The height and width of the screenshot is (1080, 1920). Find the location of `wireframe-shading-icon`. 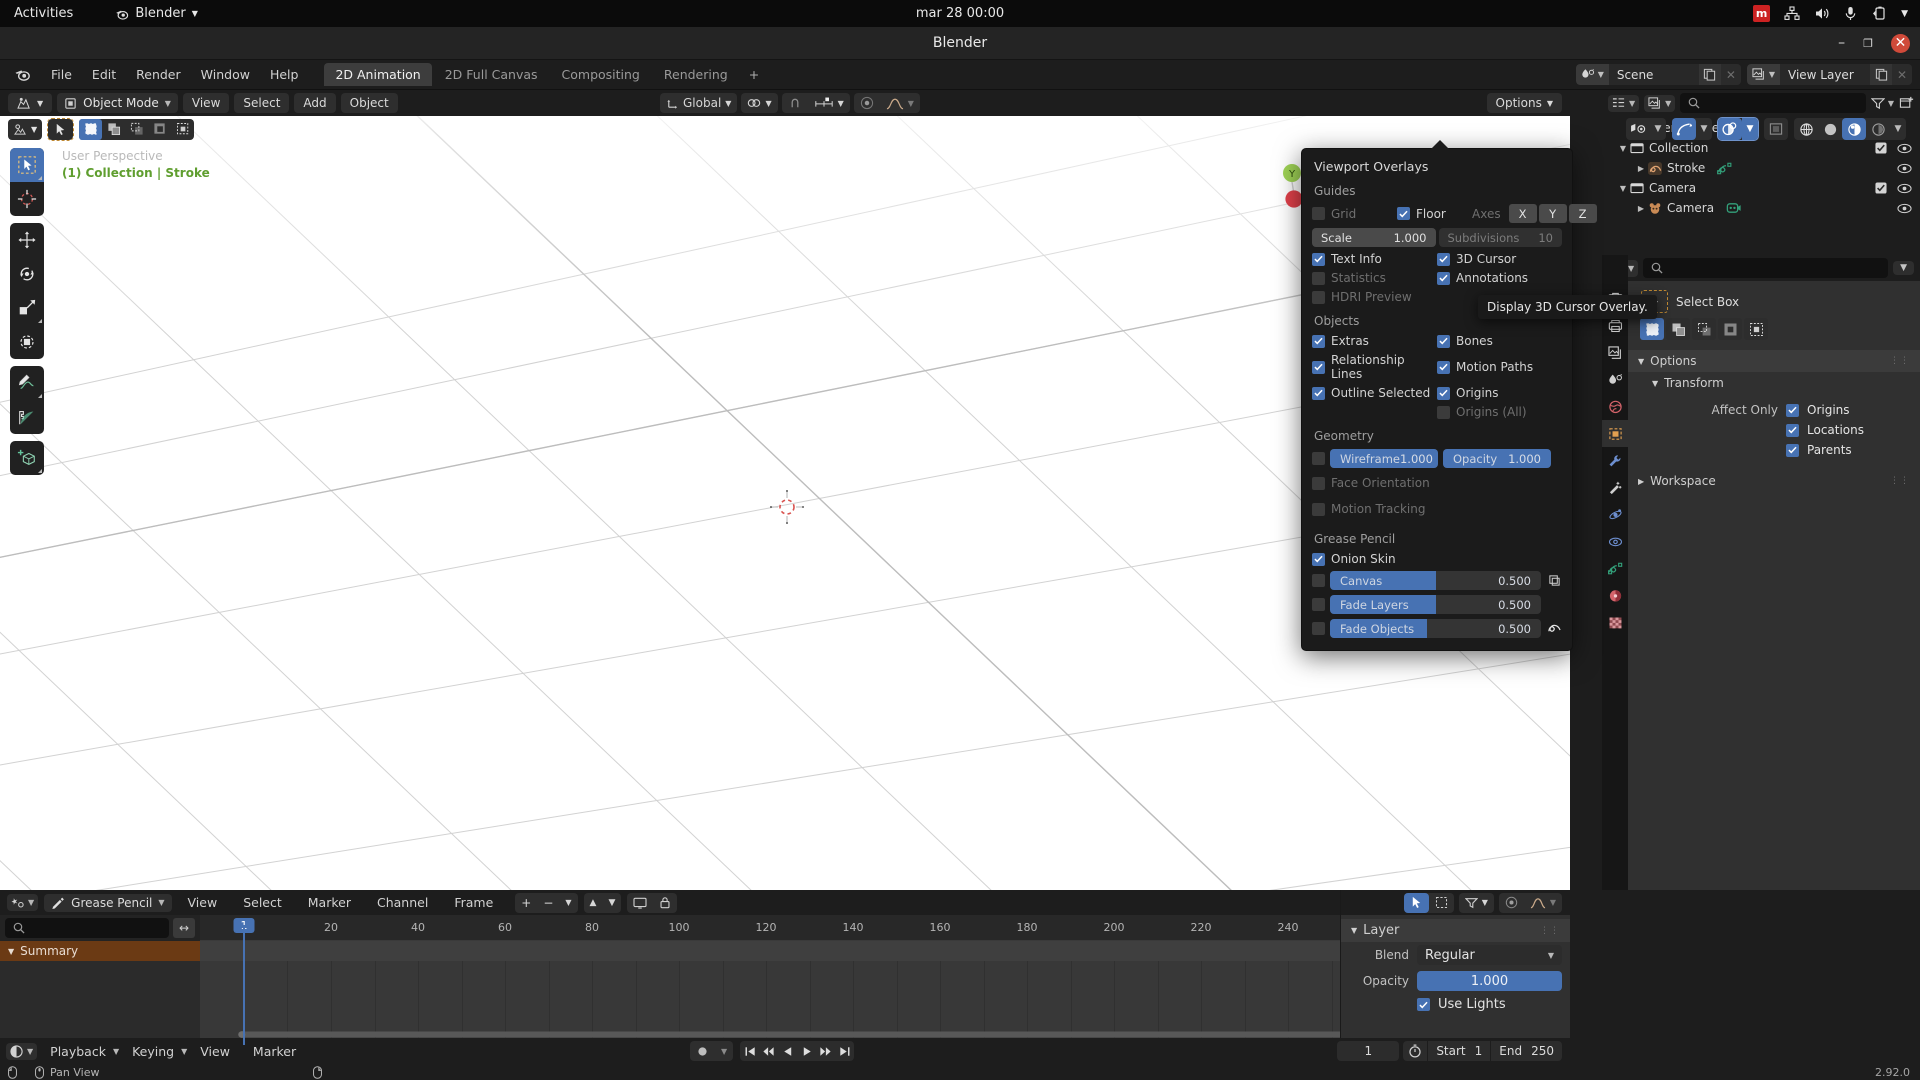

wireframe-shading-icon is located at coordinates (1806, 129).